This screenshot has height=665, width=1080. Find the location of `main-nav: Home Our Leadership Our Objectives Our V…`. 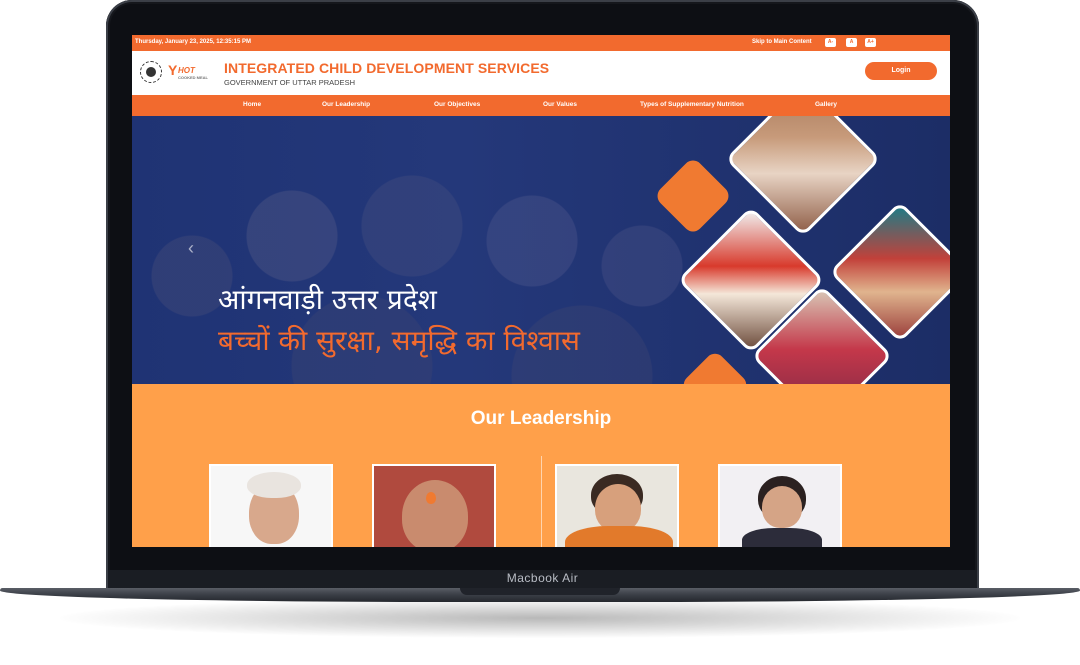

main-nav: Home Our Leadership Our Objectives Our V… is located at coordinates (541, 105).